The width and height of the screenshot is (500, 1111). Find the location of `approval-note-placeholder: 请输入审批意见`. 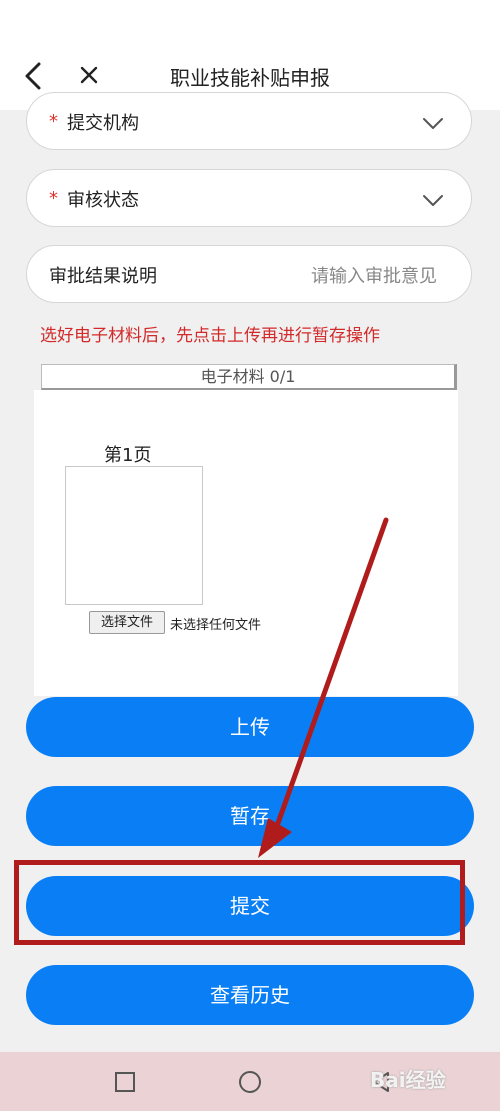

approval-note-placeholder: 请输入审批意见 is located at coordinates (374, 275).